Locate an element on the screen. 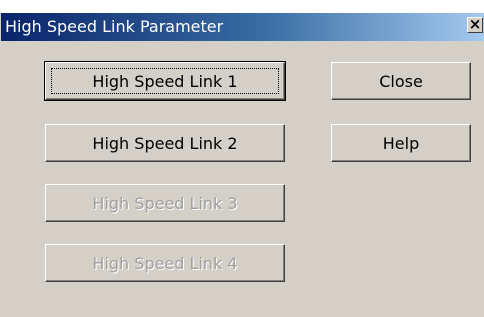 This screenshot has height=317, width=484. high-speed-link-3-label: High Speed Link 3 is located at coordinates (165, 203).